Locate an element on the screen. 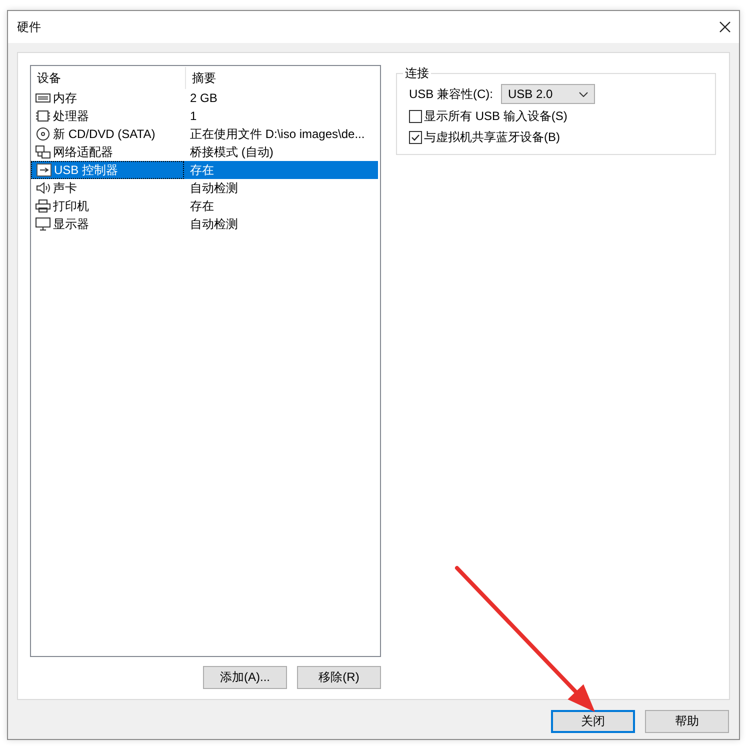  printer-icon is located at coordinates (43, 206).